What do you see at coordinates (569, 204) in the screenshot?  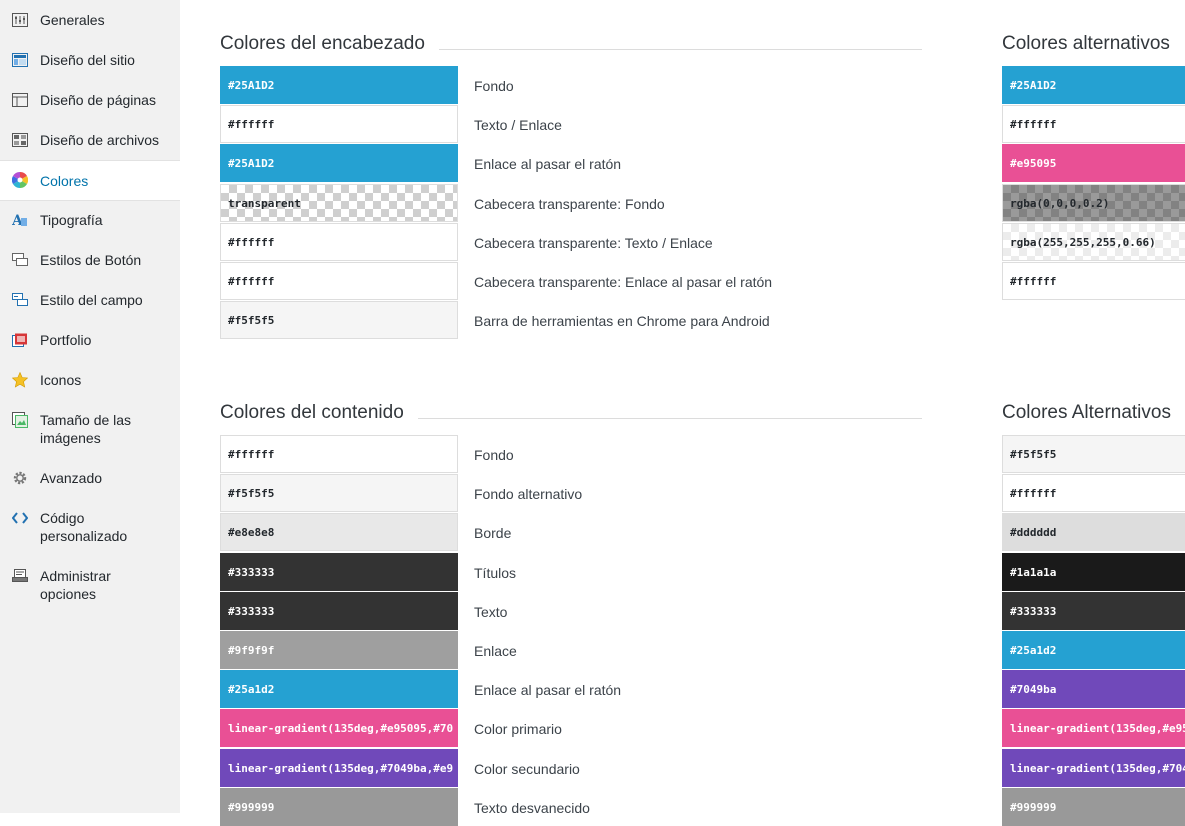 I see `color-setting-label: Cabecera transparente: Fondo` at bounding box center [569, 204].